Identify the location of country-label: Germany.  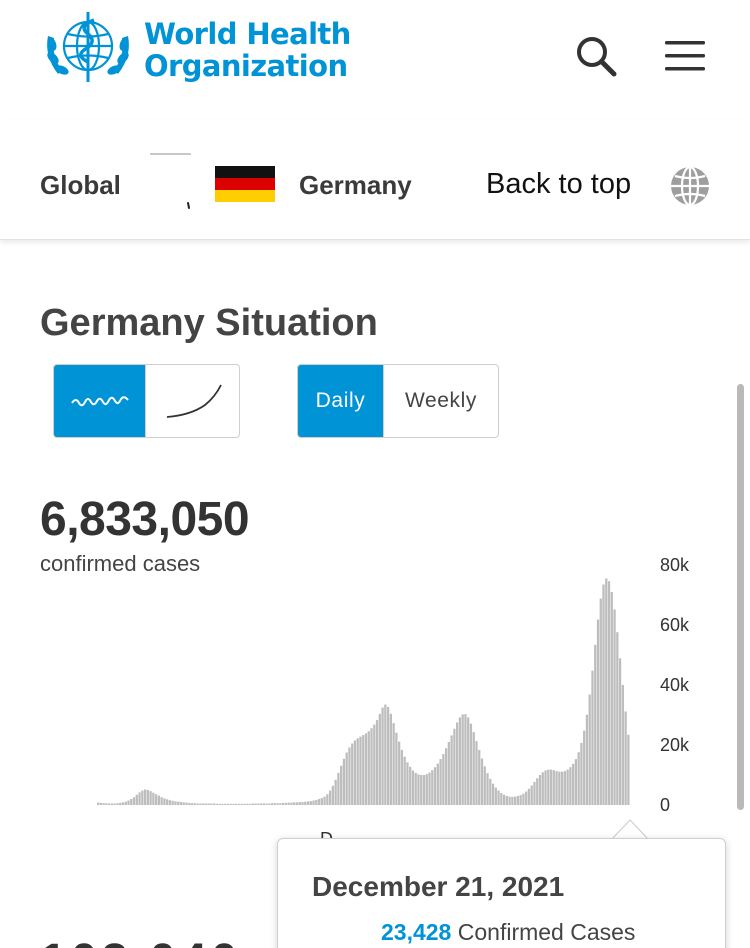
(355, 185).